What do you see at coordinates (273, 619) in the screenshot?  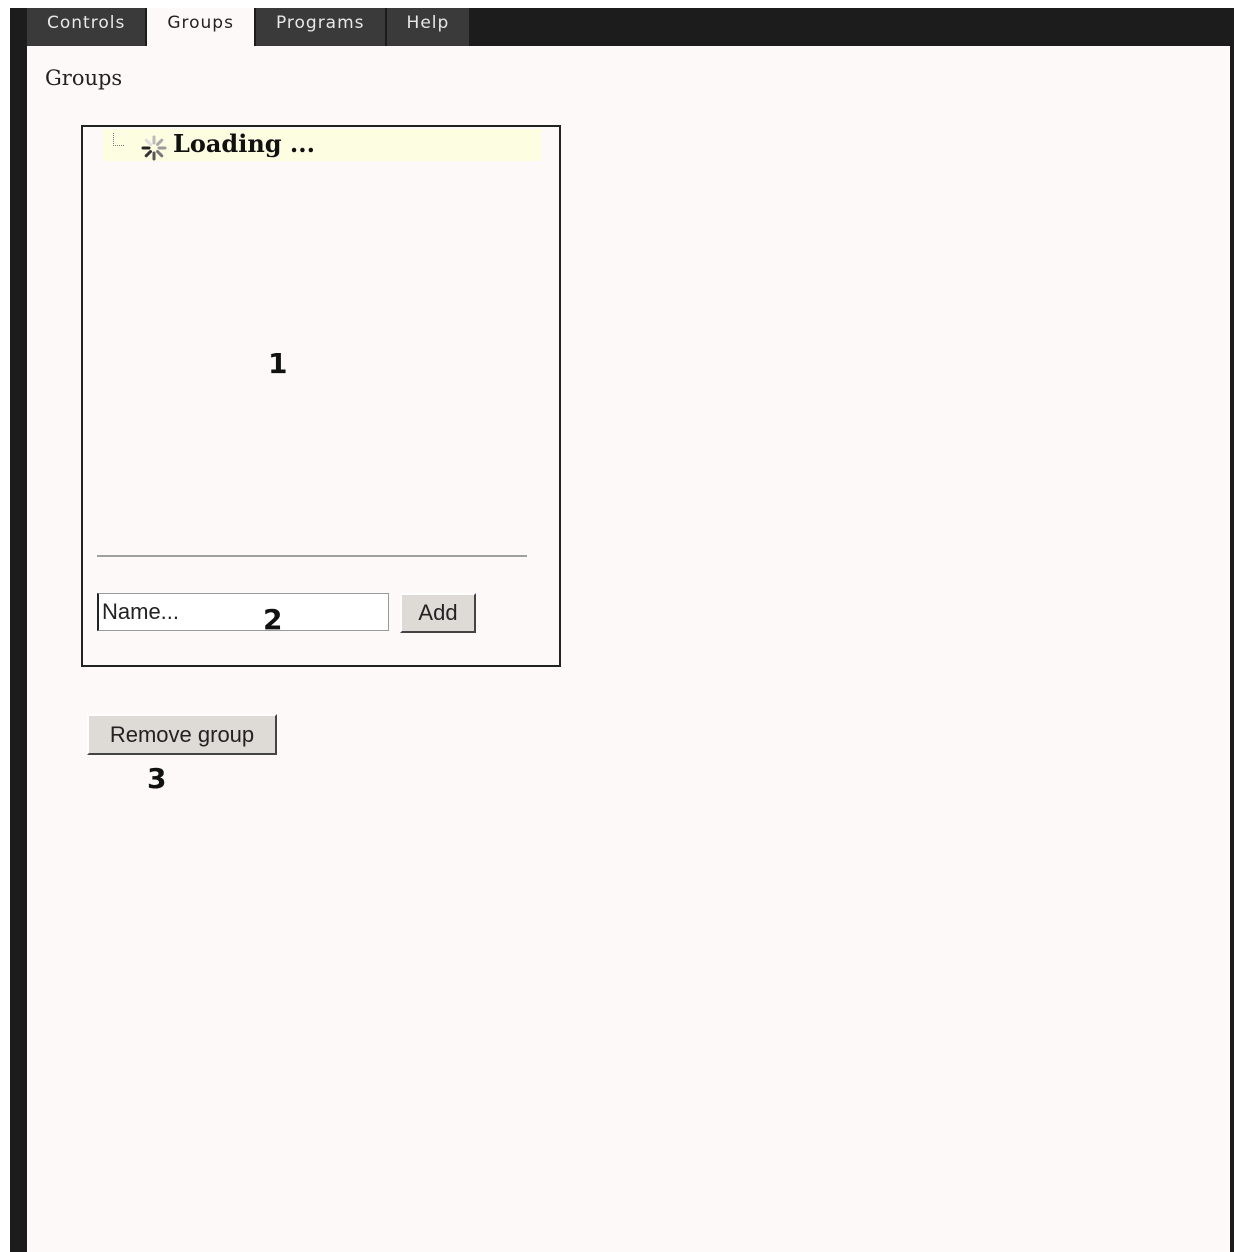 I see `annotation-2: 2` at bounding box center [273, 619].